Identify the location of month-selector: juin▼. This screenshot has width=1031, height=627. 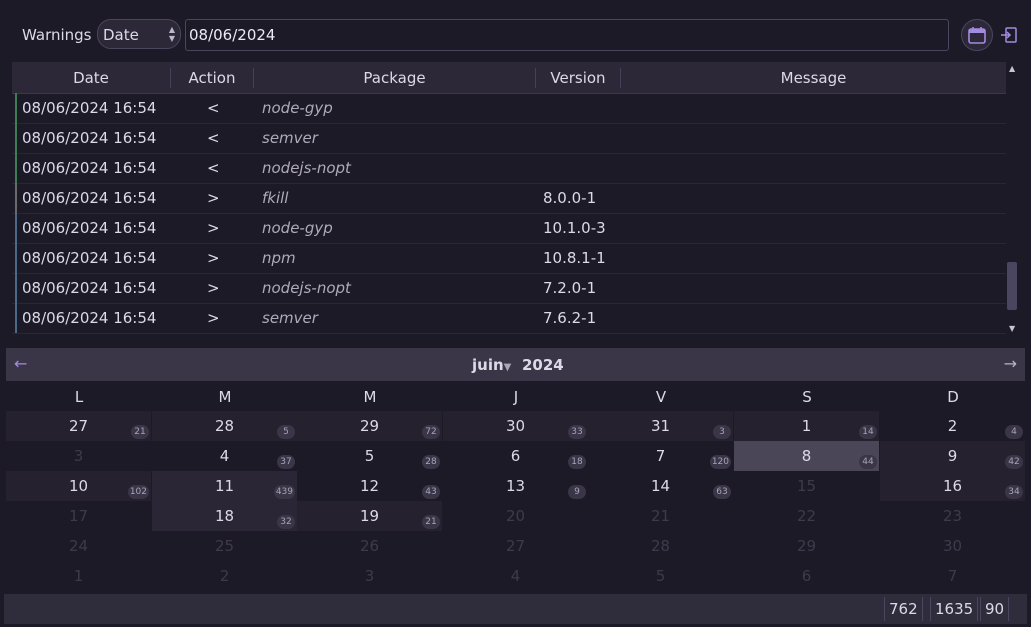
(491, 365).